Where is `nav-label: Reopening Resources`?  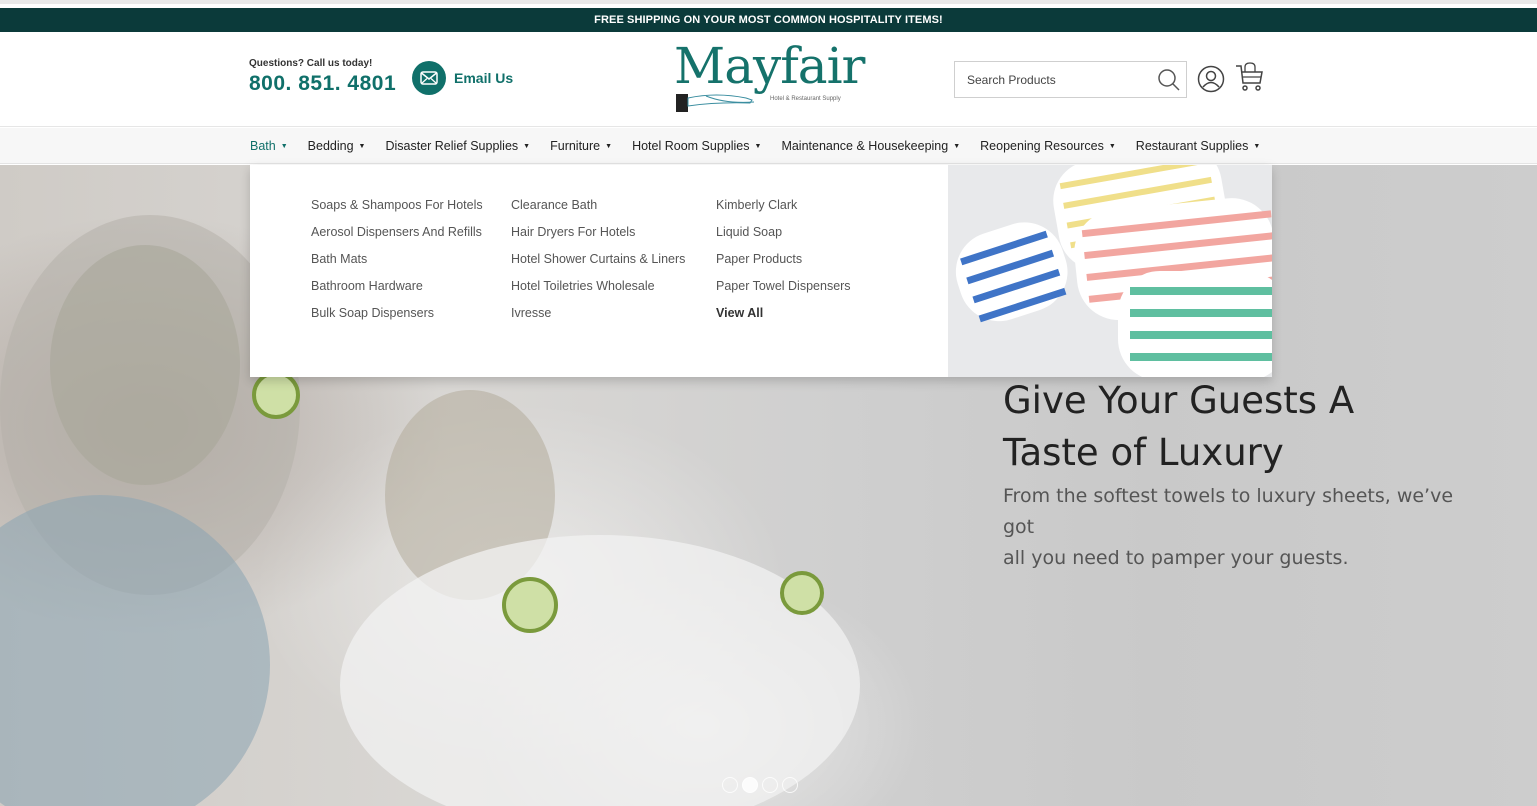
nav-label: Reopening Resources is located at coordinates (1042, 146).